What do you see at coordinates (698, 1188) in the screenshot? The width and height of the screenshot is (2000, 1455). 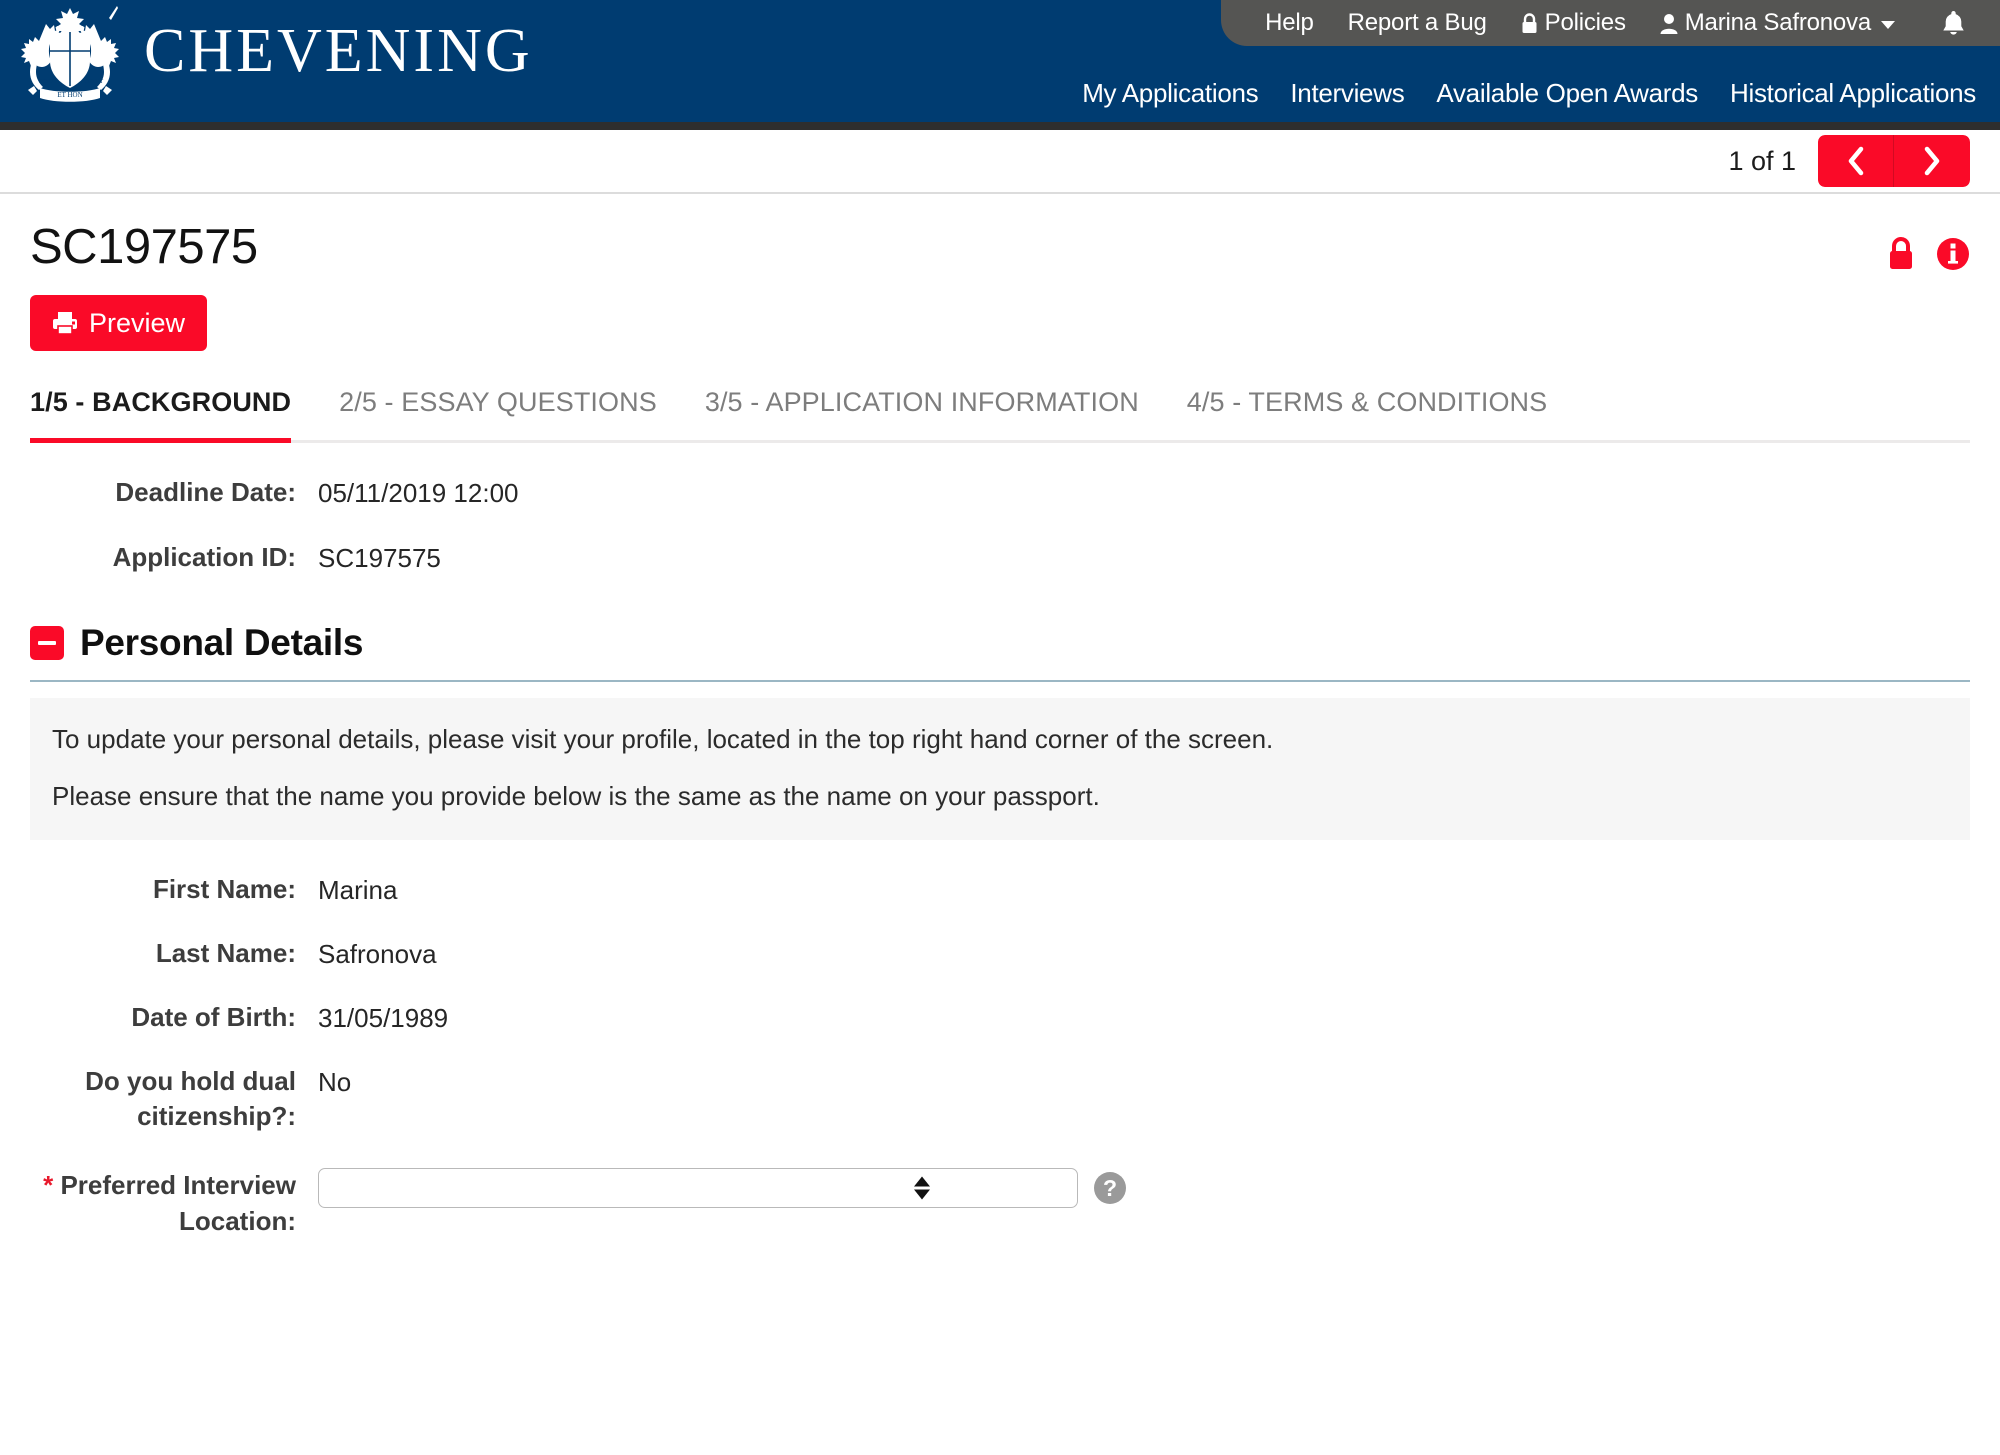 I see `preferred-interview-location-select` at bounding box center [698, 1188].